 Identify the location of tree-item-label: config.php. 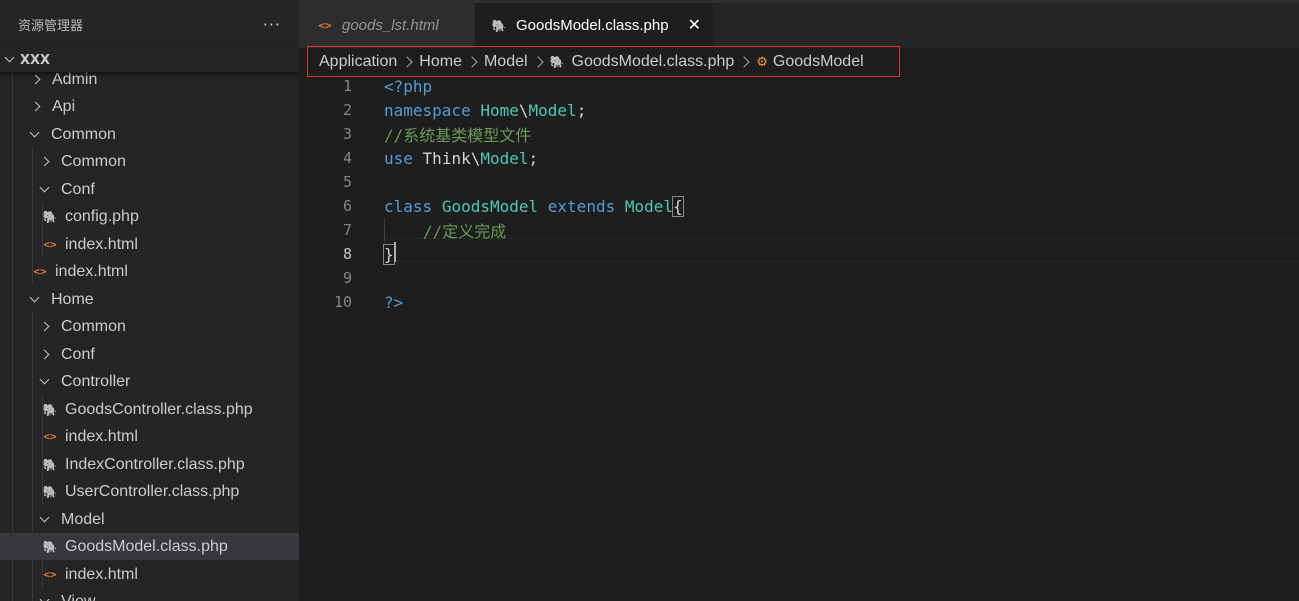
(102, 216).